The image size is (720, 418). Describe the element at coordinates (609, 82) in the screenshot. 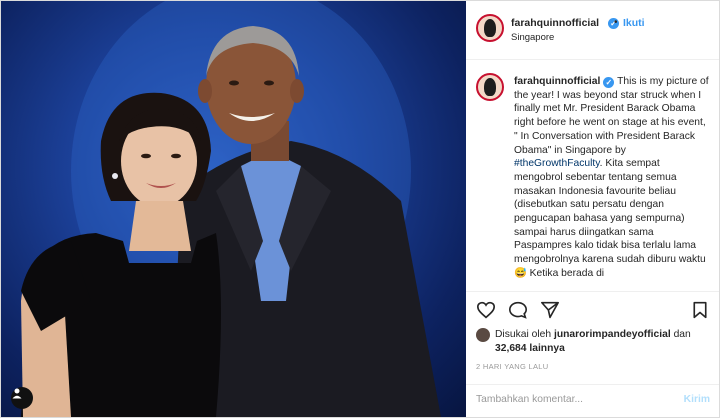

I see `verified-badge-icon: ✓` at that location.